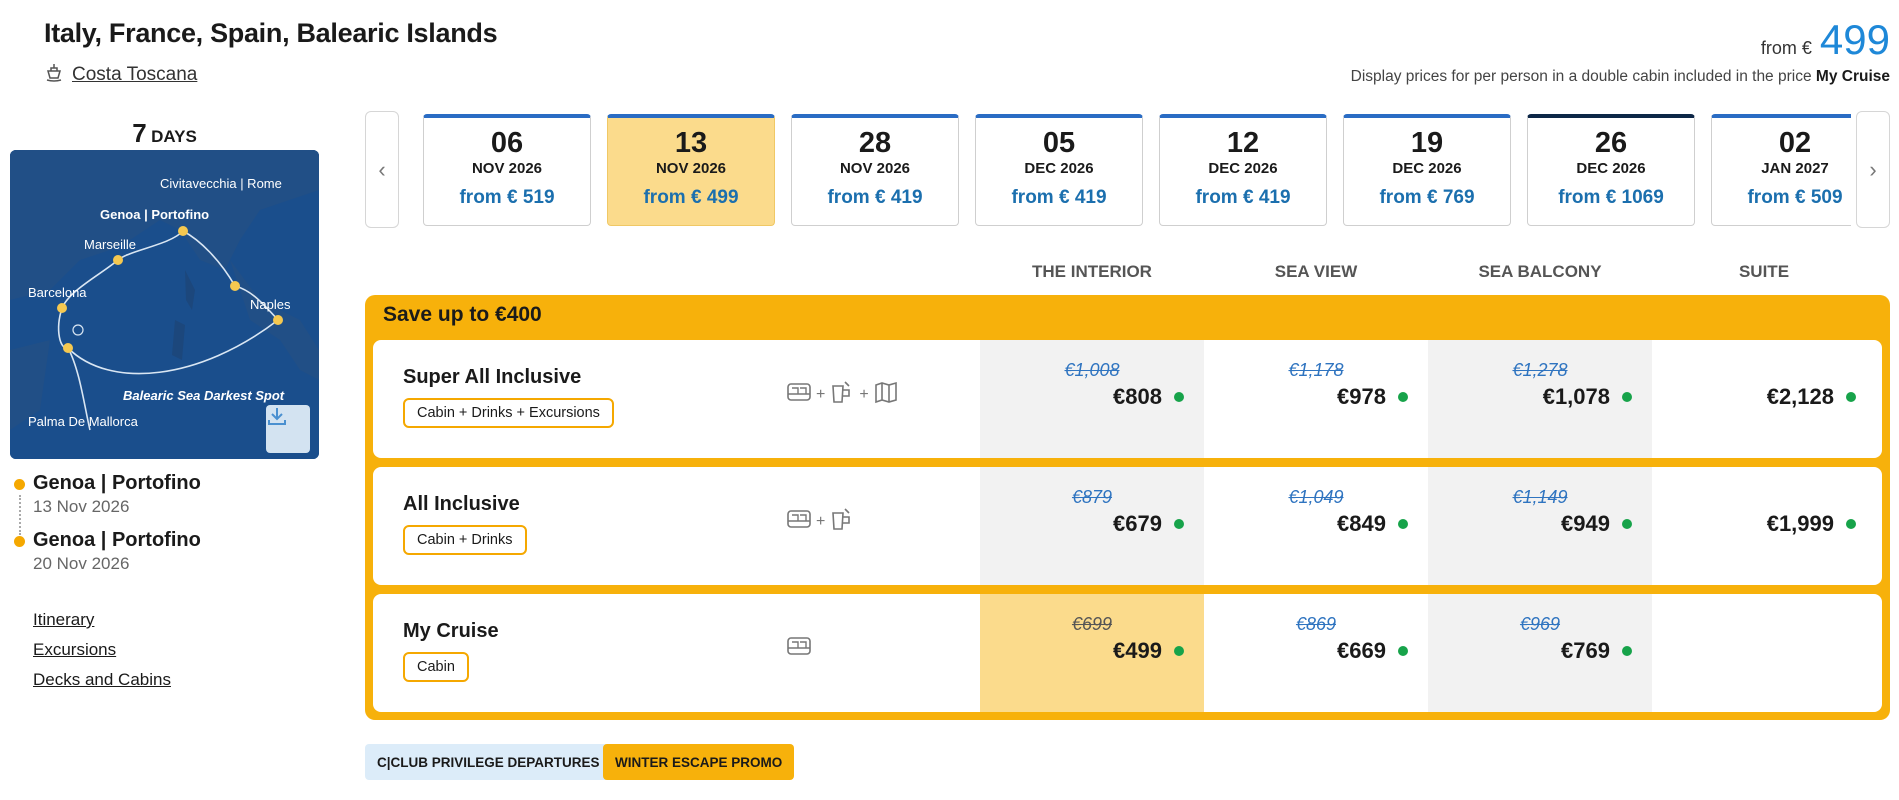 The height and width of the screenshot is (800, 1899). Describe the element at coordinates (1137, 396) in the screenshot. I see `price-value: €808` at that location.